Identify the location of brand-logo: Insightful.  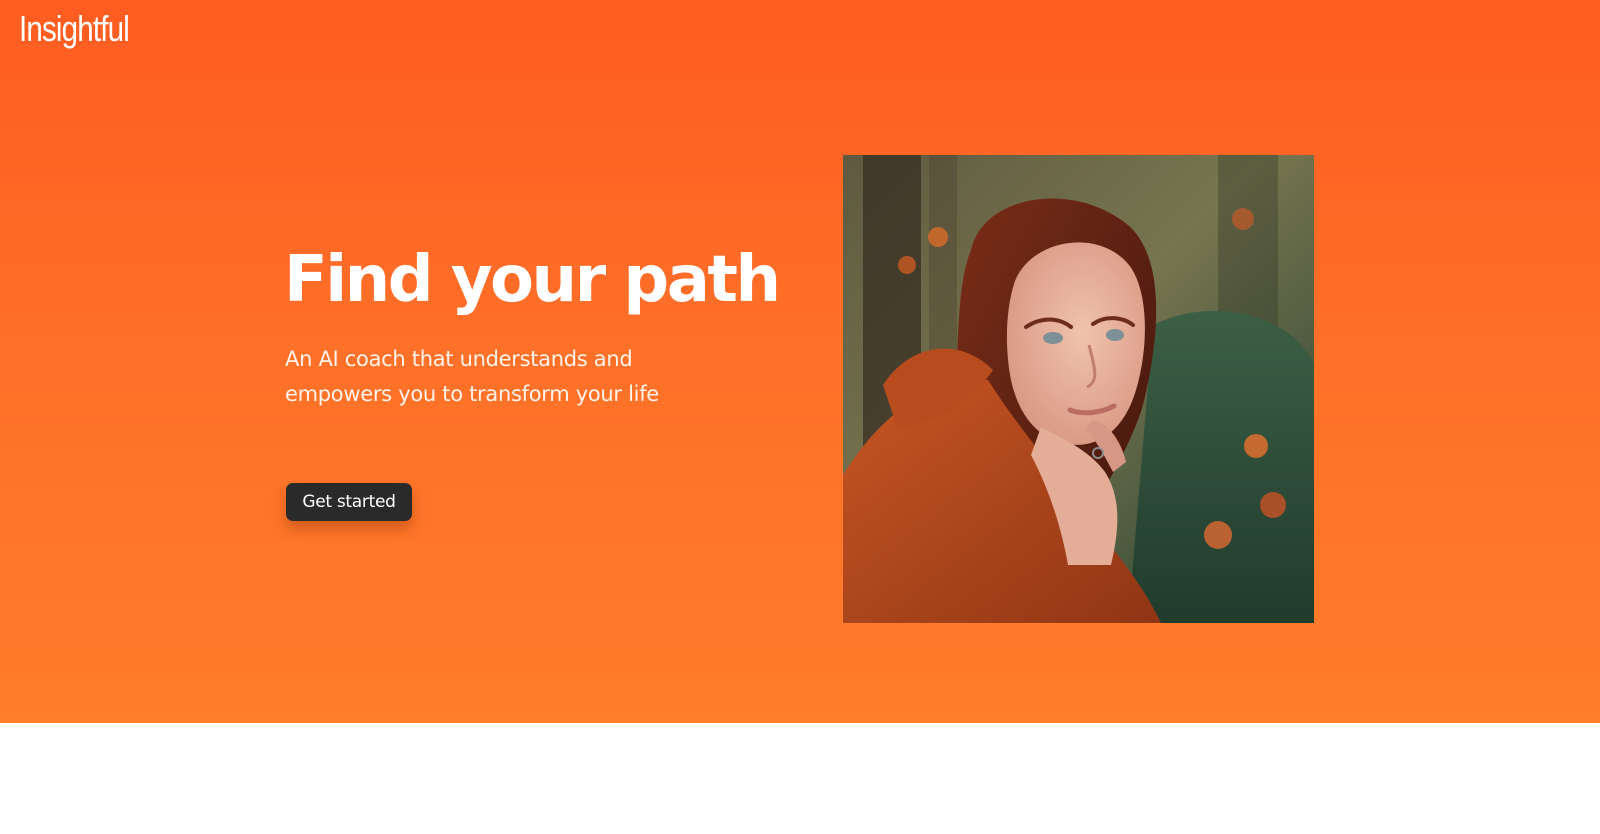
(74, 29).